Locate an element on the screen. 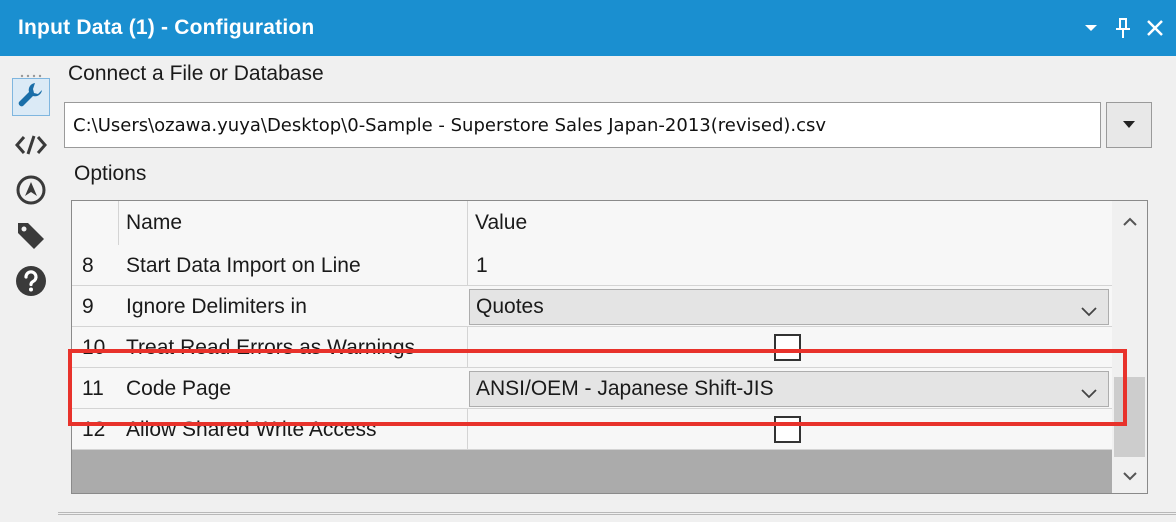 Image resolution: width=1176 pixels, height=522 pixels. grip-icon is located at coordinates (31, 71).